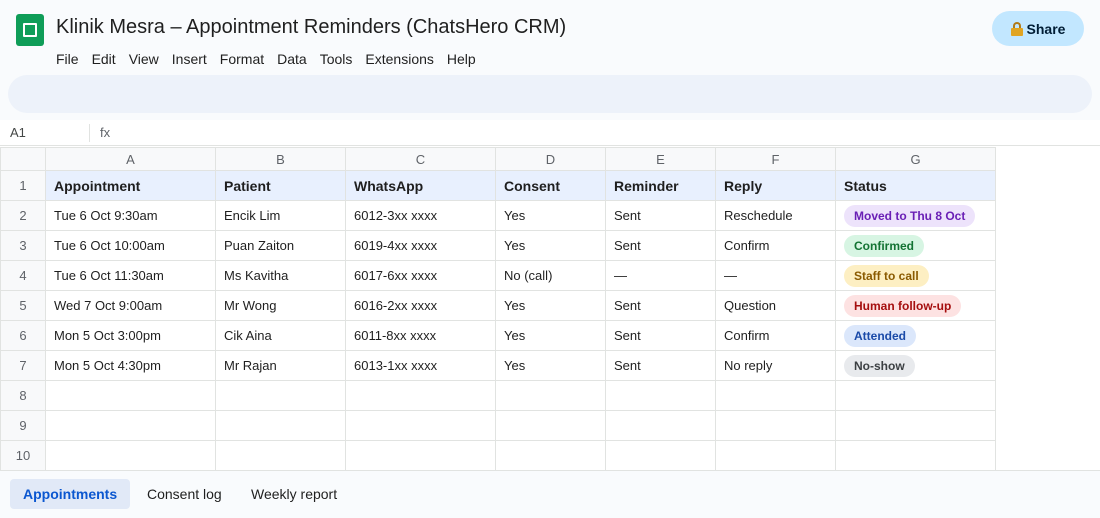 This screenshot has height=518, width=1100. What do you see at coordinates (915, 159) in the screenshot?
I see `column-header-g: G` at bounding box center [915, 159].